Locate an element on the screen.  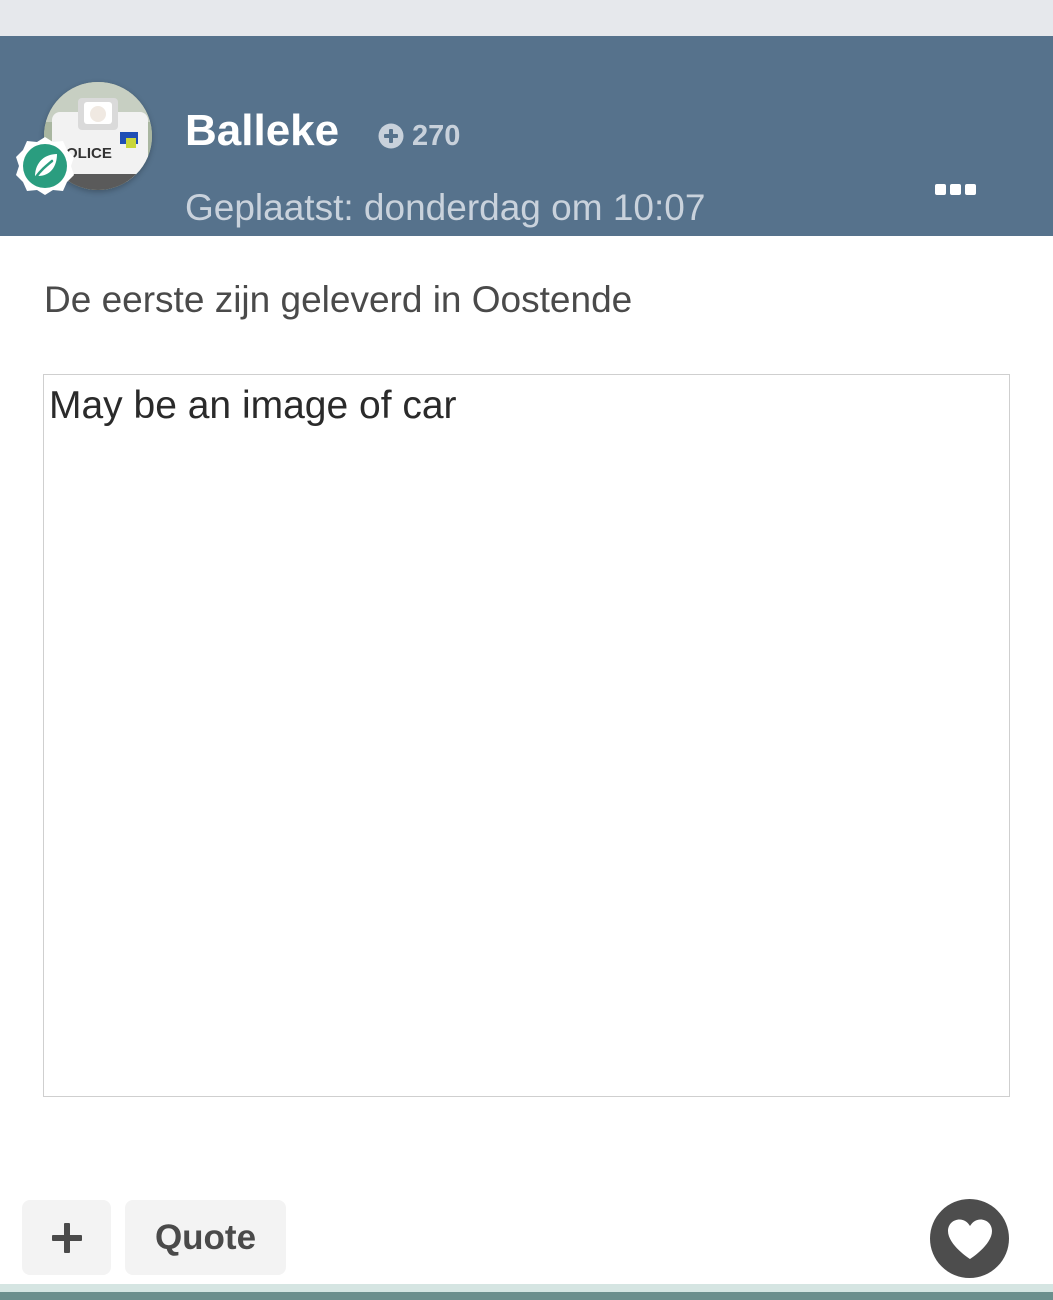
more-options-button is located at coordinates (955, 189).